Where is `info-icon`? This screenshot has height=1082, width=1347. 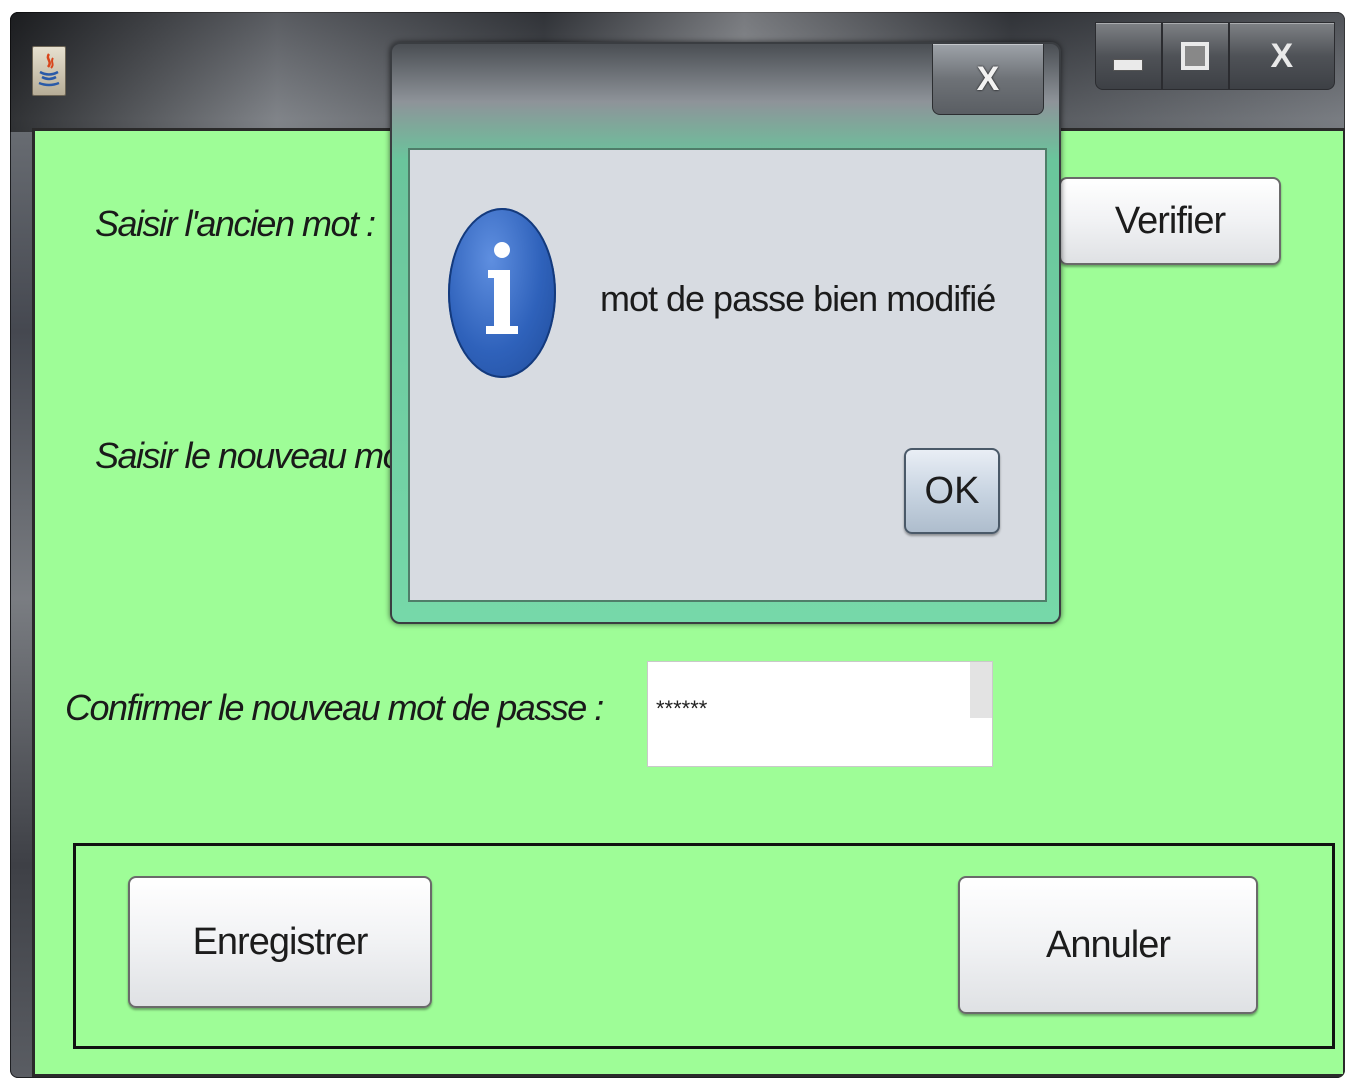
info-icon is located at coordinates (502, 293).